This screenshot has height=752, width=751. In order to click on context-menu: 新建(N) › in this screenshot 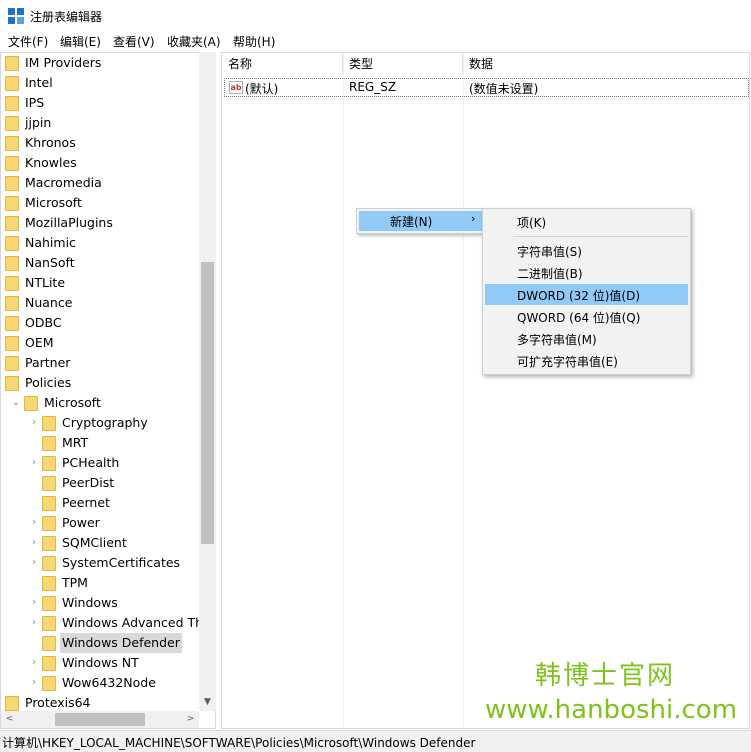, I will do `click(420, 221)`.